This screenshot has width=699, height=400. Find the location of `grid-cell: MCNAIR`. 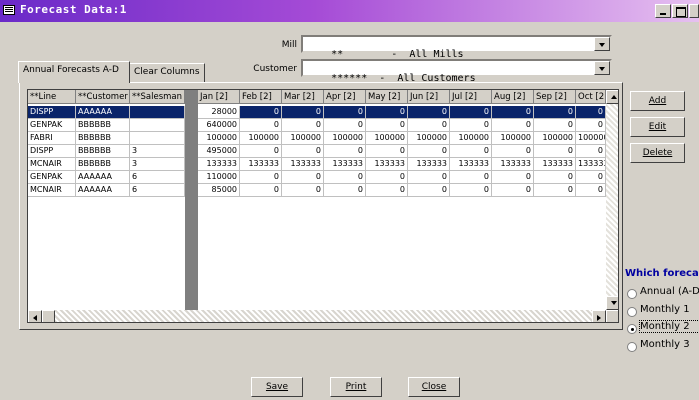

grid-cell: MCNAIR is located at coordinates (52, 190).